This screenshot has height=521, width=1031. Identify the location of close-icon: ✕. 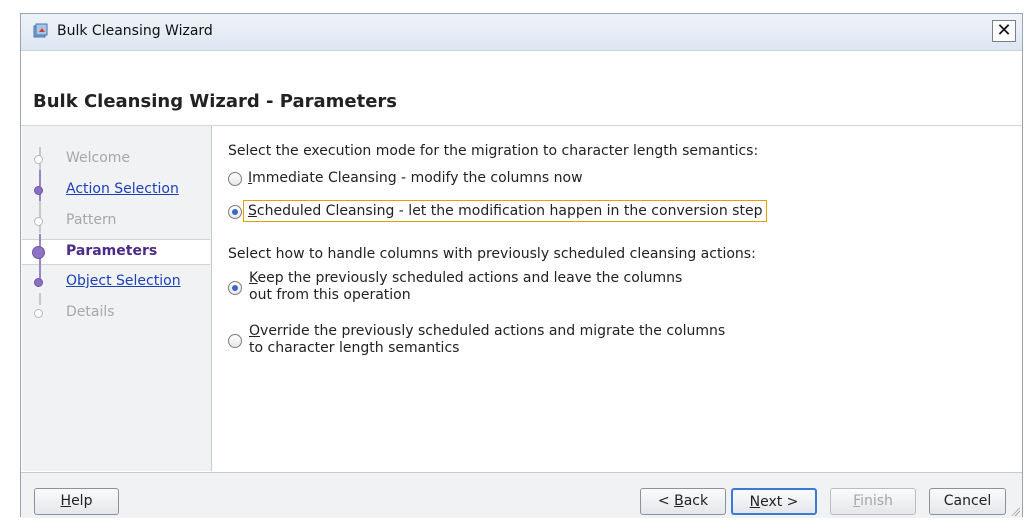
(1004, 30).